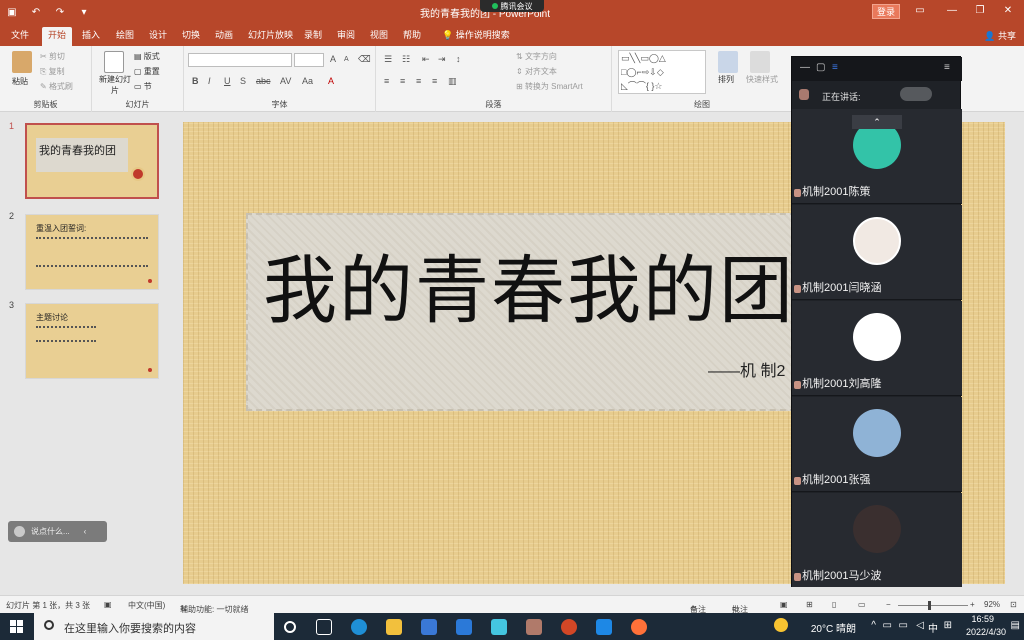 This screenshot has height=640, width=1024. Describe the element at coordinates (114, 62) in the screenshot. I see `new-slide-icon` at that location.